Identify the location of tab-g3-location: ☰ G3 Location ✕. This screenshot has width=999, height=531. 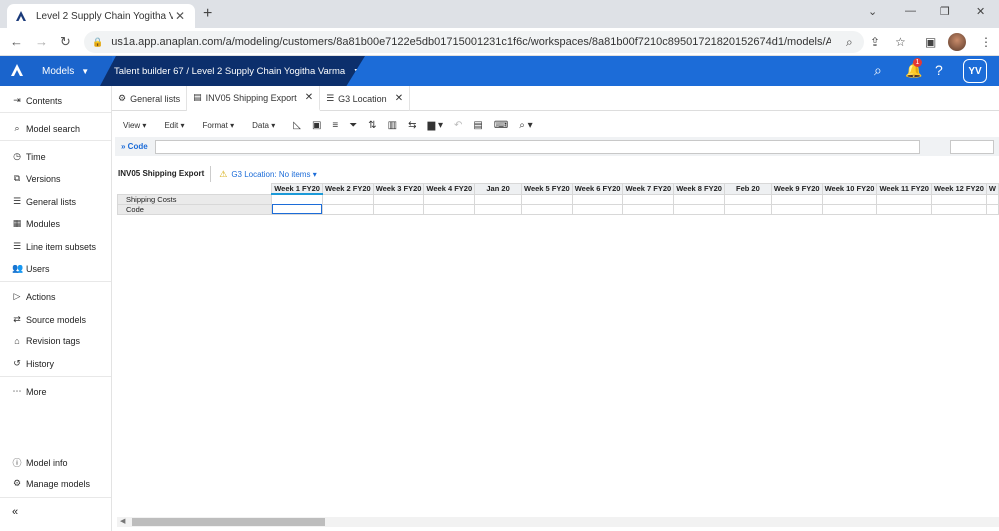
(365, 98).